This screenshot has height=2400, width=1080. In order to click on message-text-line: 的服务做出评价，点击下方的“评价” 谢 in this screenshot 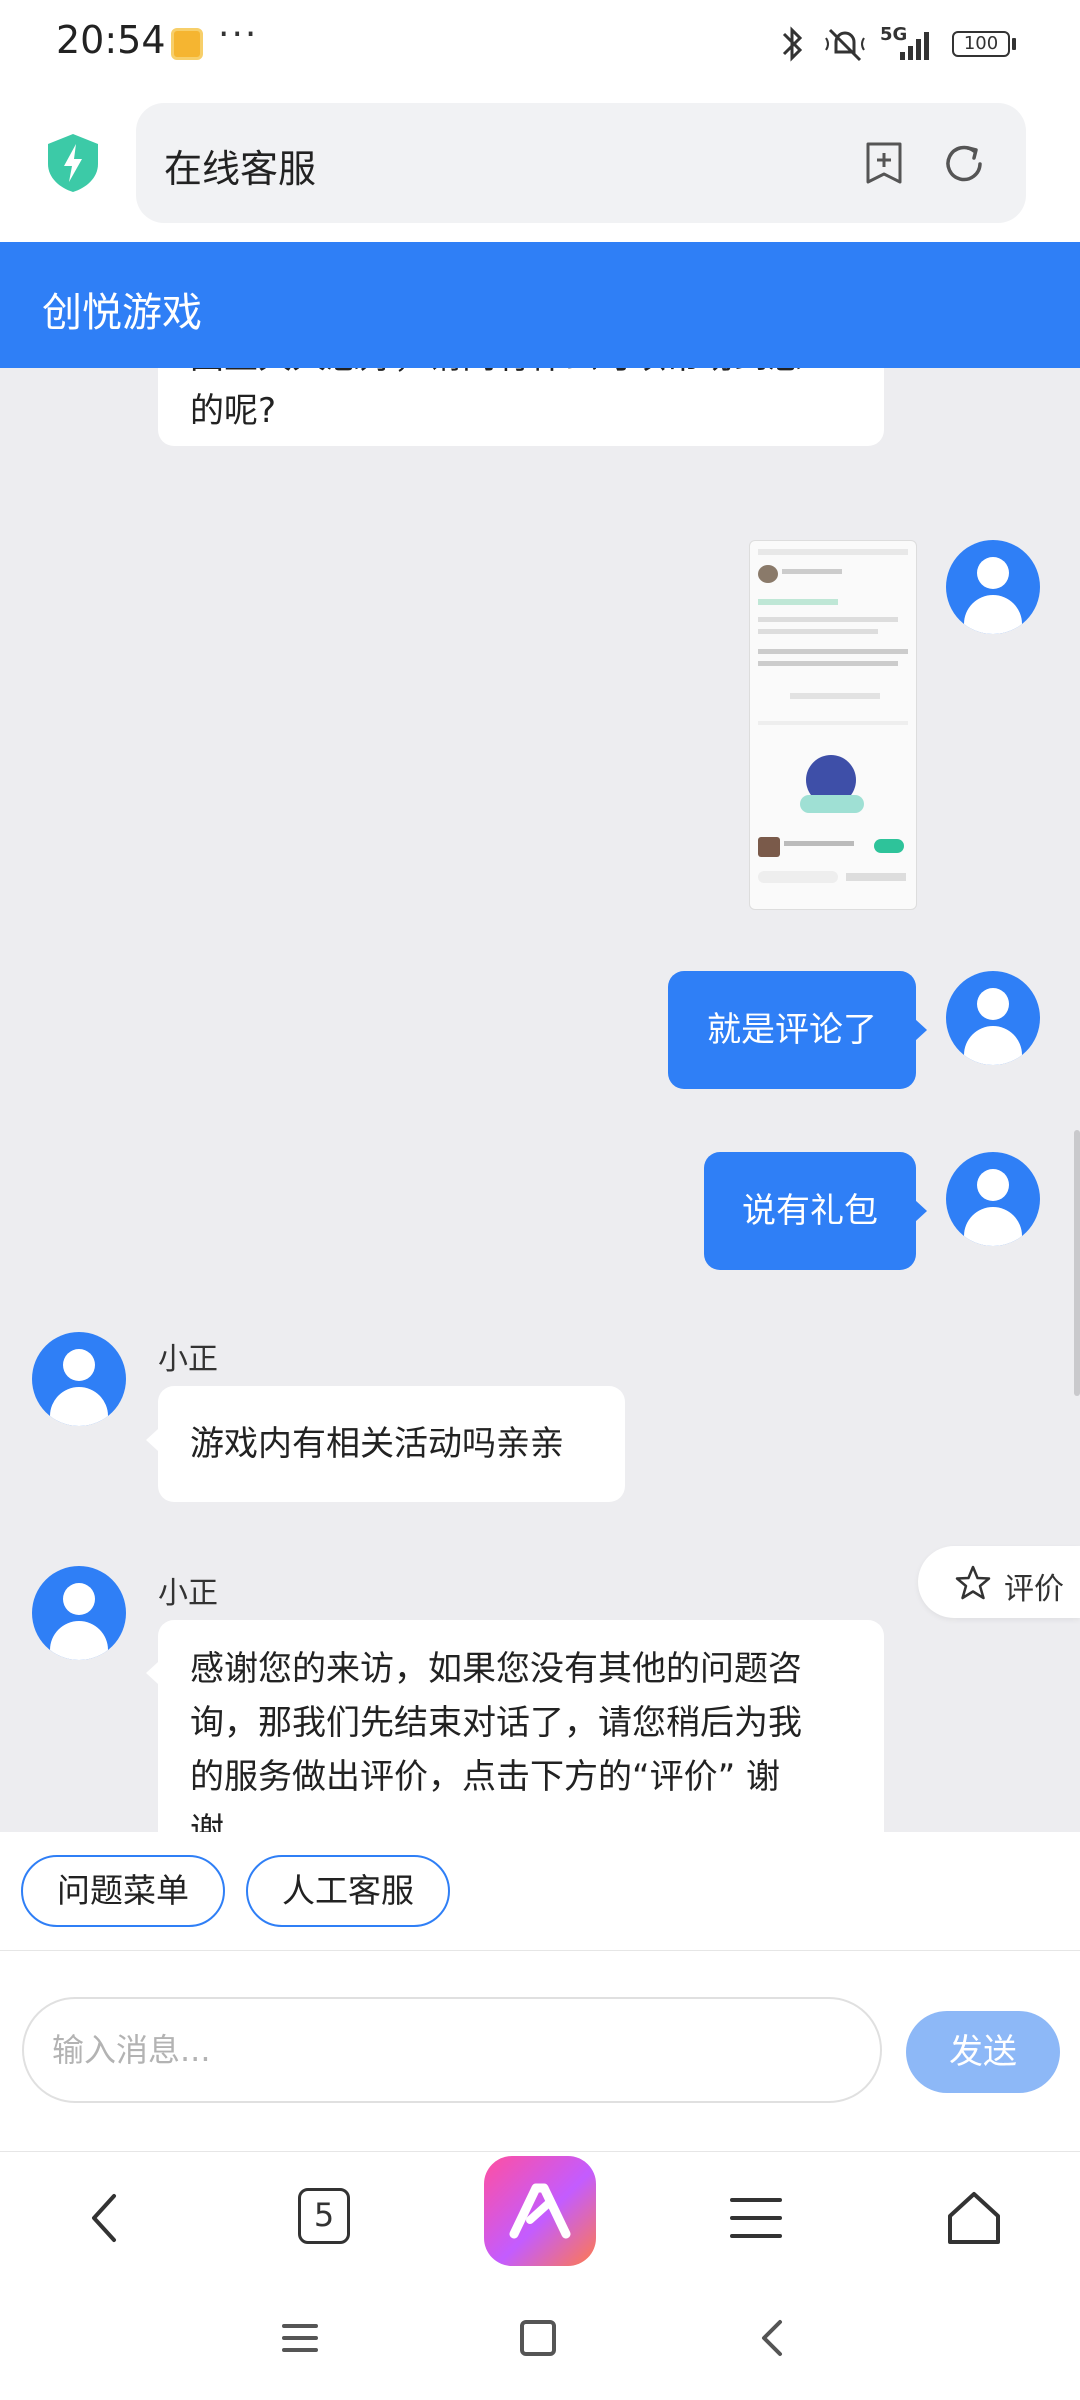, I will do `click(485, 1777)`.